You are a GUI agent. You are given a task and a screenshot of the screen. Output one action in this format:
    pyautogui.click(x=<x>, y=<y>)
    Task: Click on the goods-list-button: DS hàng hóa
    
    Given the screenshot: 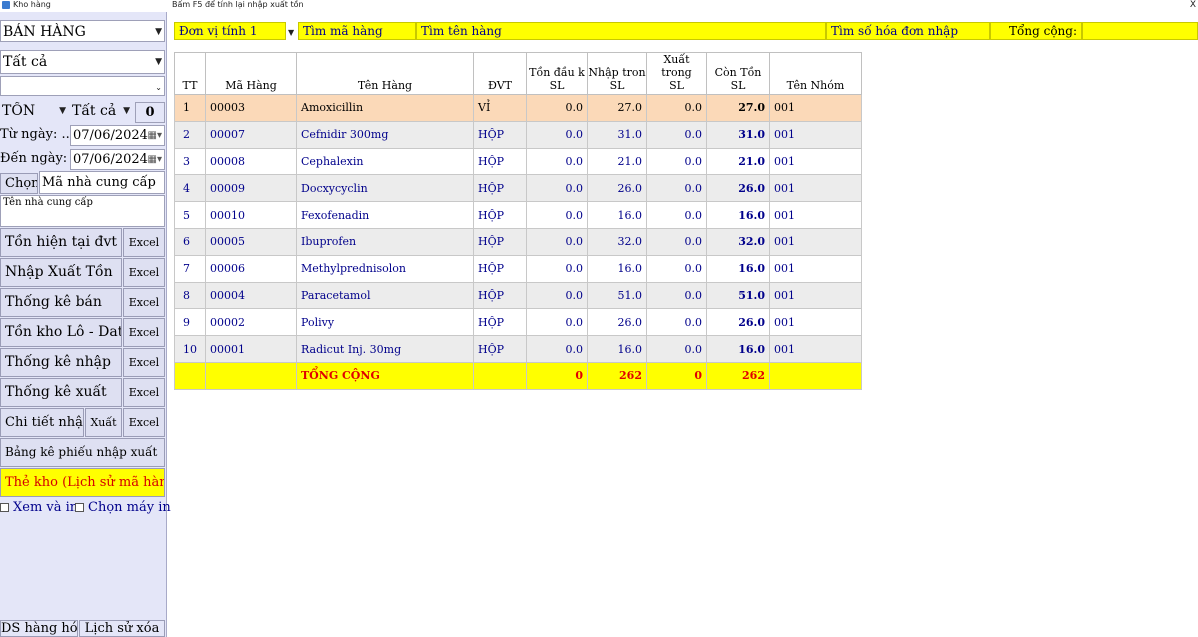 What is the action you would take?
    pyautogui.click(x=39, y=628)
    